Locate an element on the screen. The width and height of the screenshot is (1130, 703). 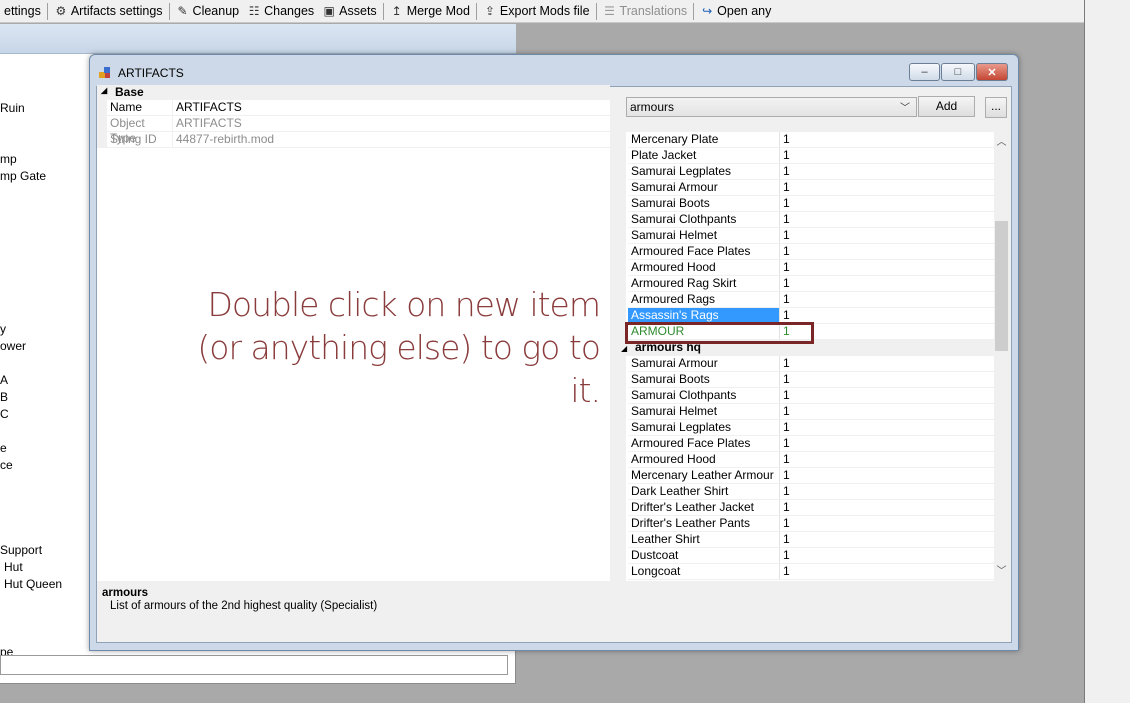
tree-item: Support is located at coordinates (21, 550).